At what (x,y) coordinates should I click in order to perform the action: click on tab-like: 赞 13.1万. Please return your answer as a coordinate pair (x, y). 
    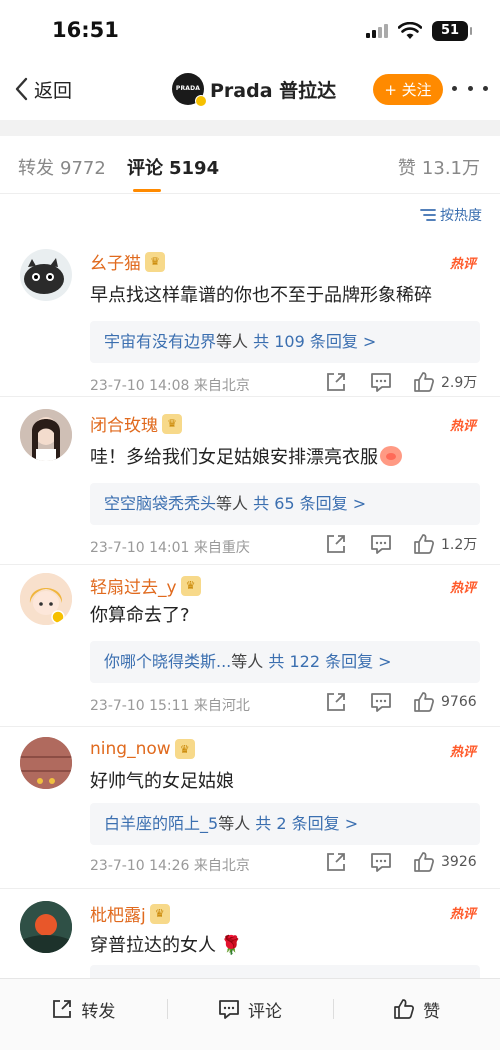
    Looking at the image, I should click on (439, 167).